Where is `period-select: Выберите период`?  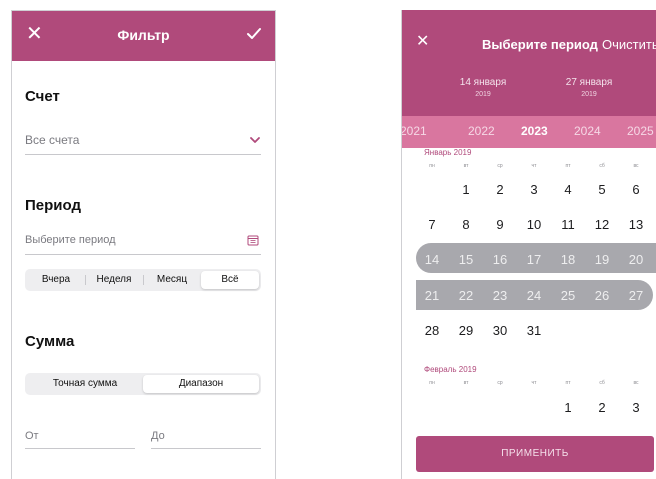
period-select: Выберите период is located at coordinates (143, 240).